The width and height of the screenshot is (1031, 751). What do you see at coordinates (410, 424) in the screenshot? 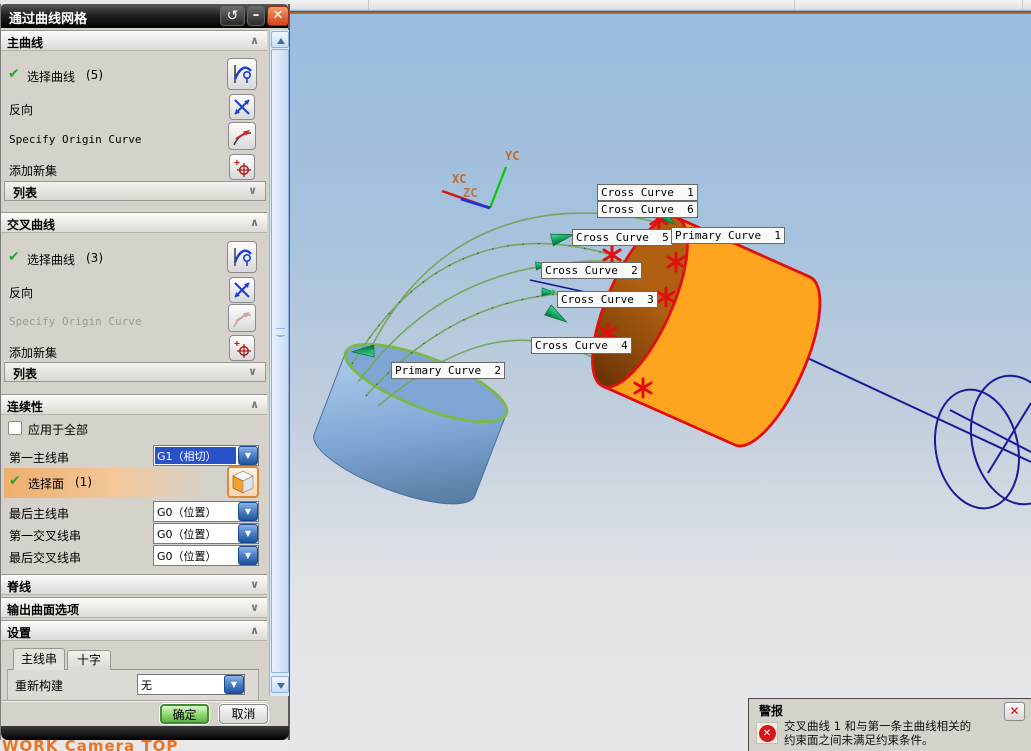
I see `blue-cylinder` at bounding box center [410, 424].